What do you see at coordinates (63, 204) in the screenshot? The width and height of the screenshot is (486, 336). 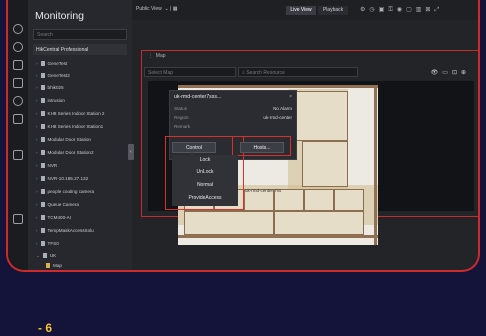 I see `tree-item-label: Queue Camera` at bounding box center [63, 204].